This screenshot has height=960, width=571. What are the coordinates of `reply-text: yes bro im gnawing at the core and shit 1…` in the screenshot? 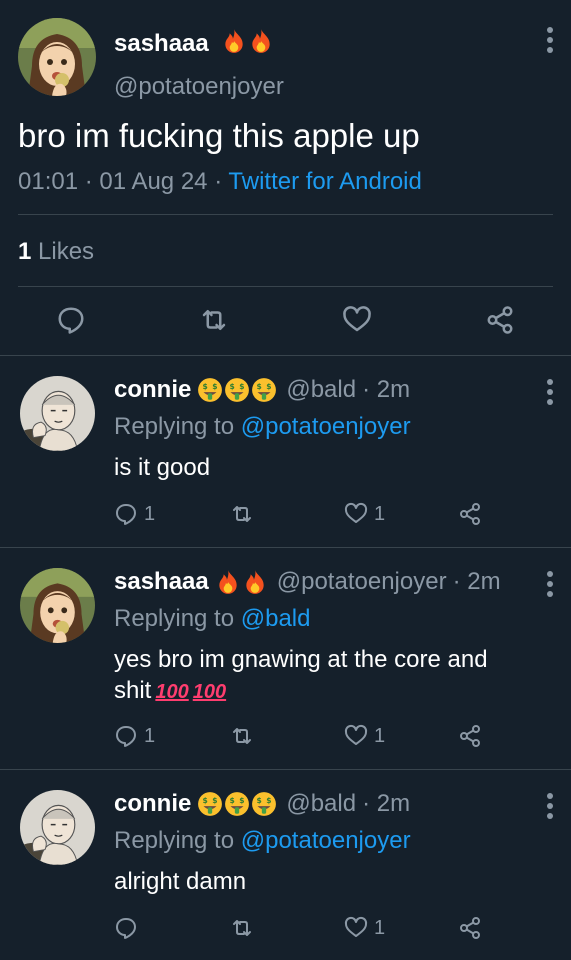 It's located at (329, 676).